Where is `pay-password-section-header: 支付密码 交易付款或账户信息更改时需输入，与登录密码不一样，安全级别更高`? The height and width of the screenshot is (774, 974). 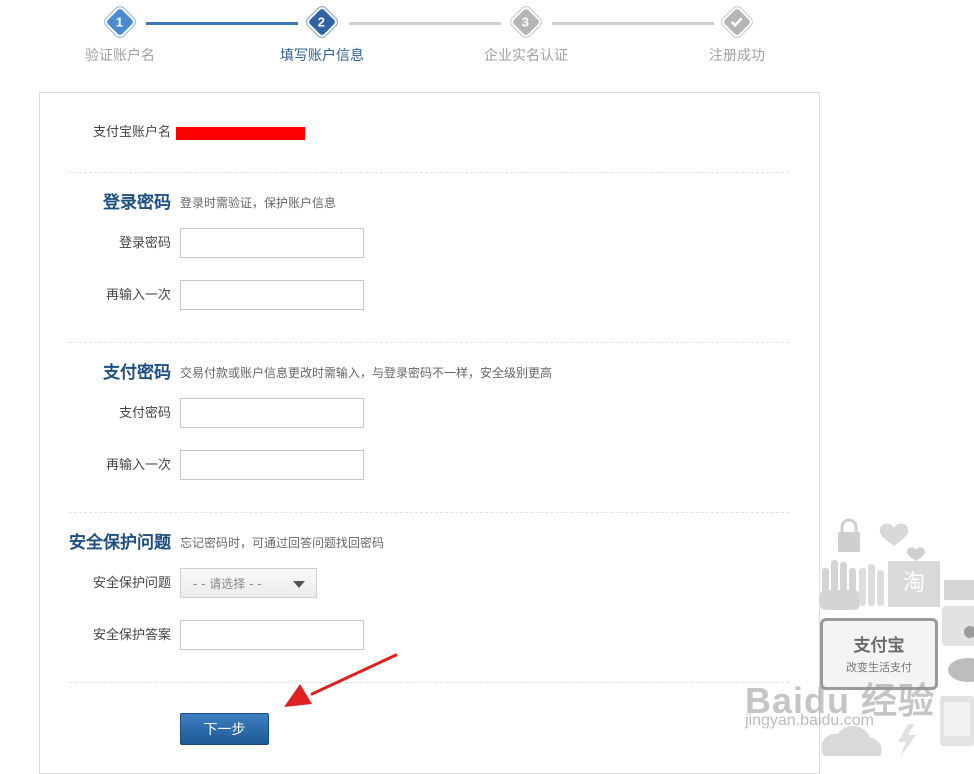
pay-password-section-header: 支付密码 交易付款或账户信息更改时需输入，与登录密码不一样，安全级别更高 is located at coordinates (429, 373).